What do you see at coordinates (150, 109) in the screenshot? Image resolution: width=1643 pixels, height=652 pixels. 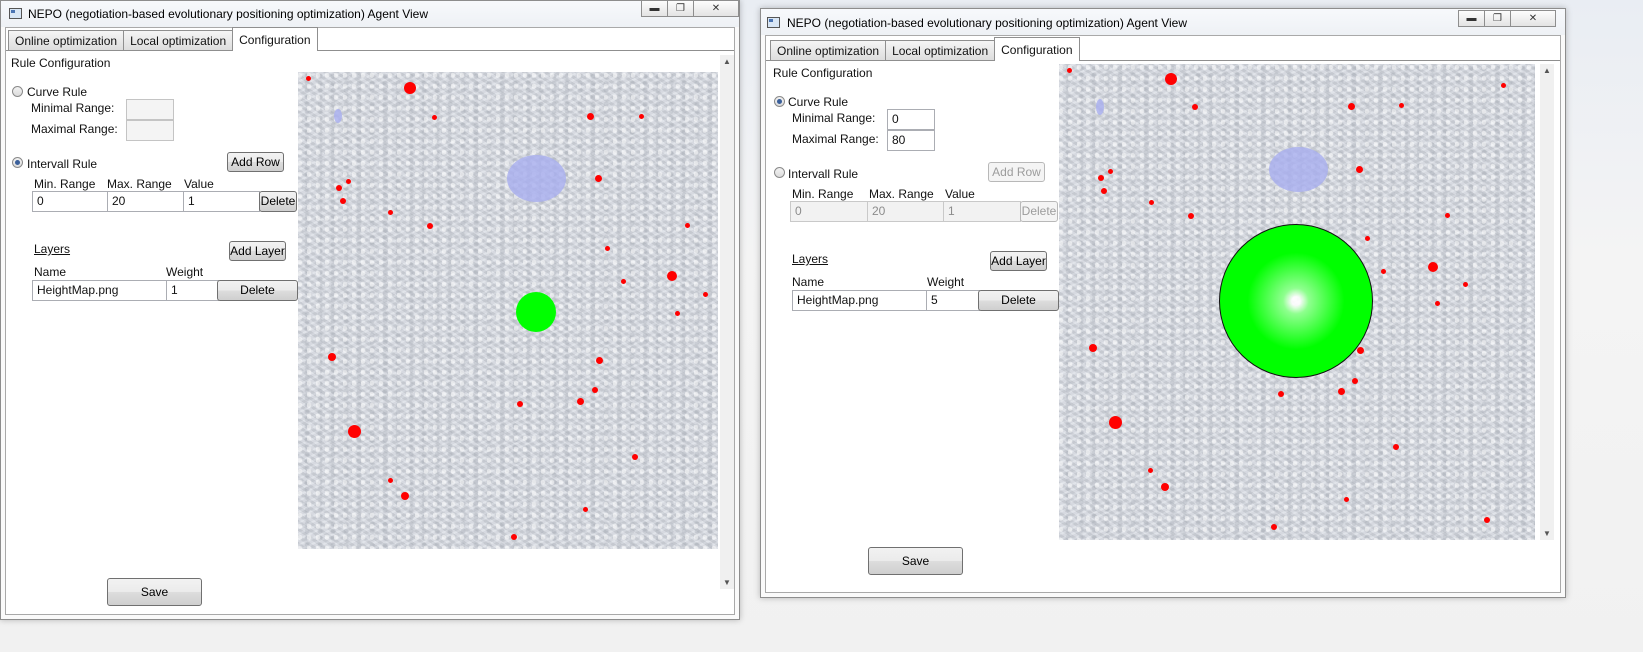 I see `minimal-range-input` at bounding box center [150, 109].